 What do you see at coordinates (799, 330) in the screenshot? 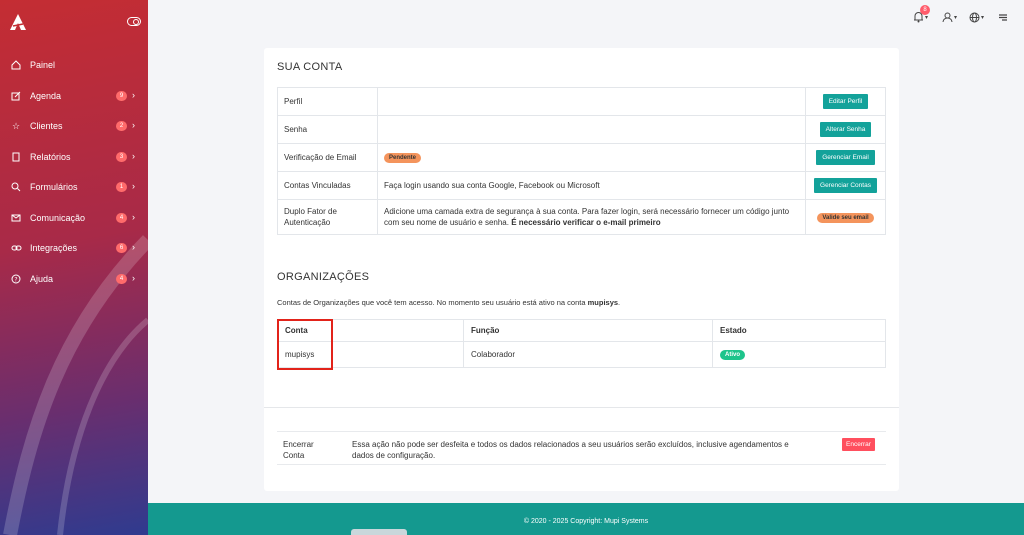
I see `column-header-estado: Estado` at bounding box center [799, 330].